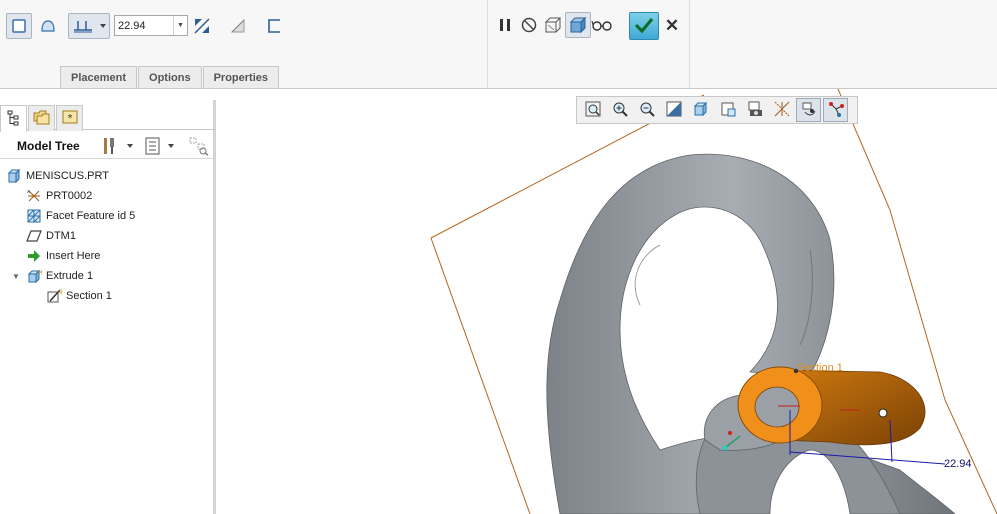  I want to click on saved-views-button, so click(727, 110).